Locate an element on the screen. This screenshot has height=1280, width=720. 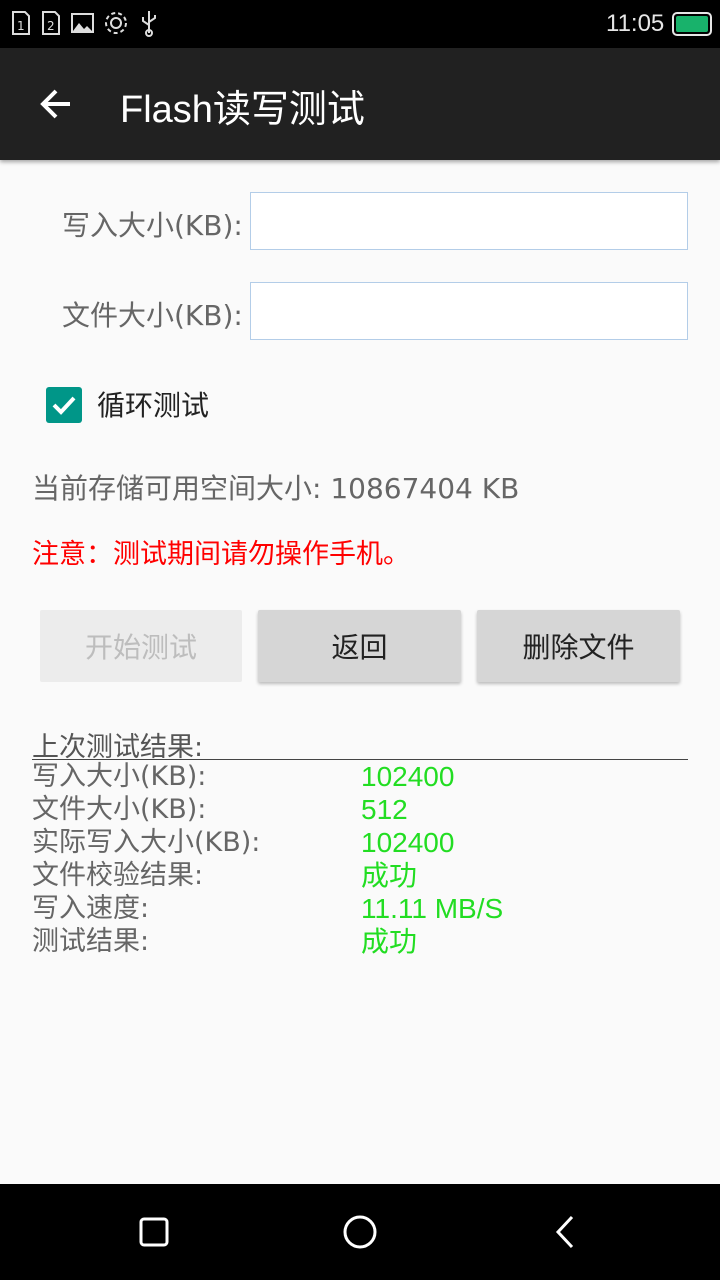
result-row-write-speed: 写入速度: 11.11 MB/S is located at coordinates (360, 908).